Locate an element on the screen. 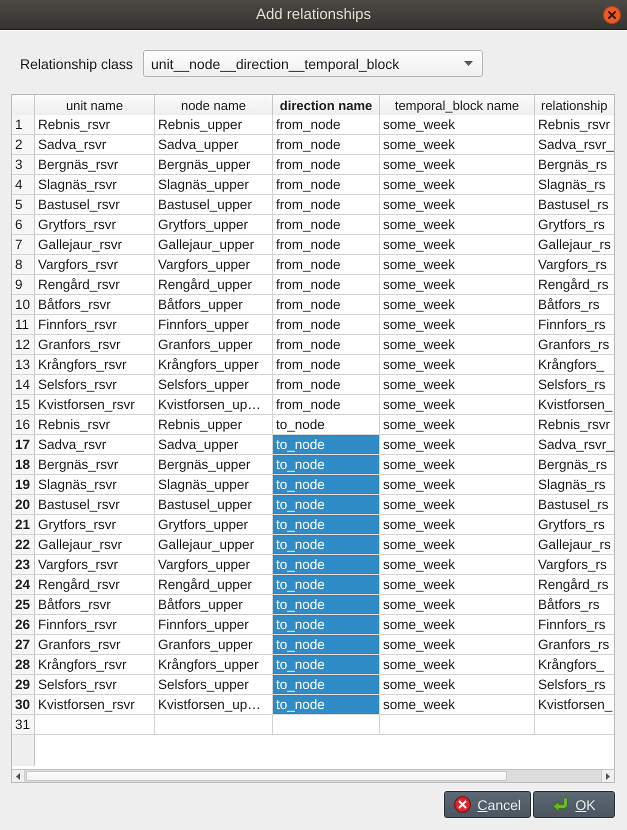 Image resolution: width=627 pixels, height=830 pixels. row-number: 29 is located at coordinates (23, 685).